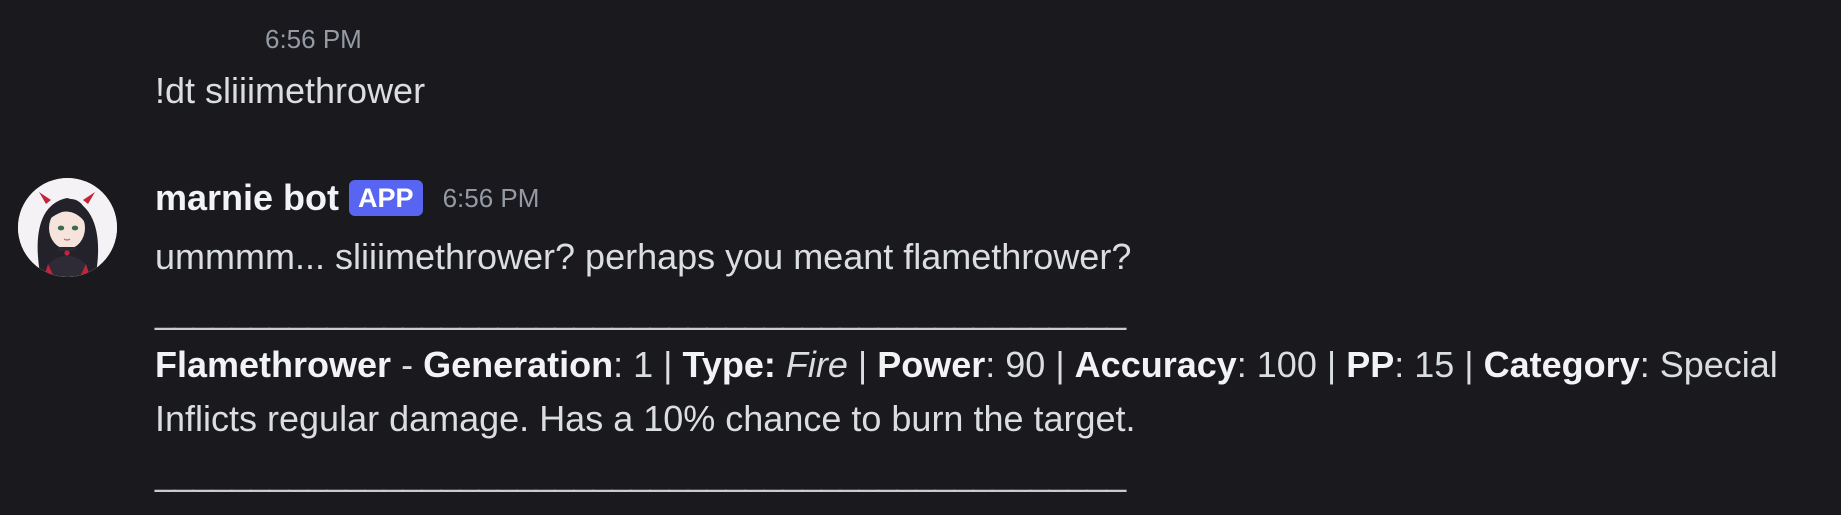 The width and height of the screenshot is (1841, 515). What do you see at coordinates (1439, 364) in the screenshot?
I see `pp-value: : 15 |` at bounding box center [1439, 364].